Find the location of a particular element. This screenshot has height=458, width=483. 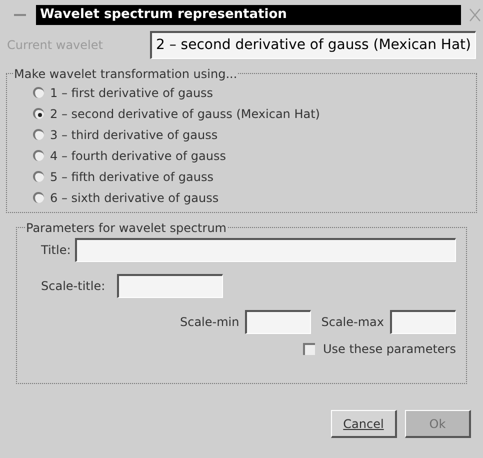

field-label: Scale-min is located at coordinates (210, 322).